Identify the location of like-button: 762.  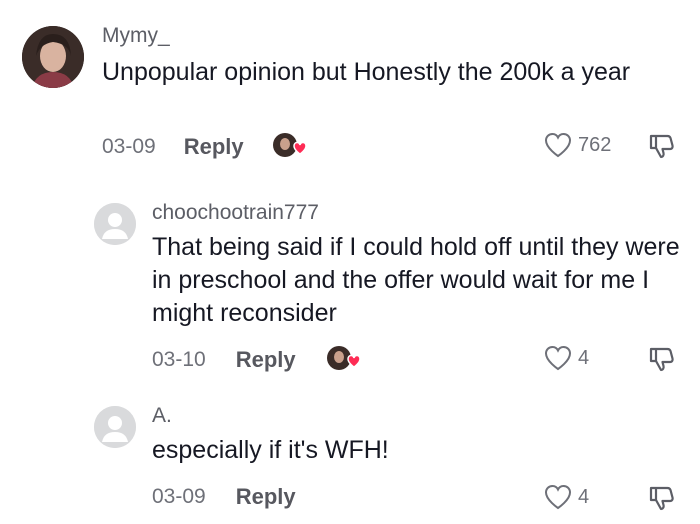
(577, 145).